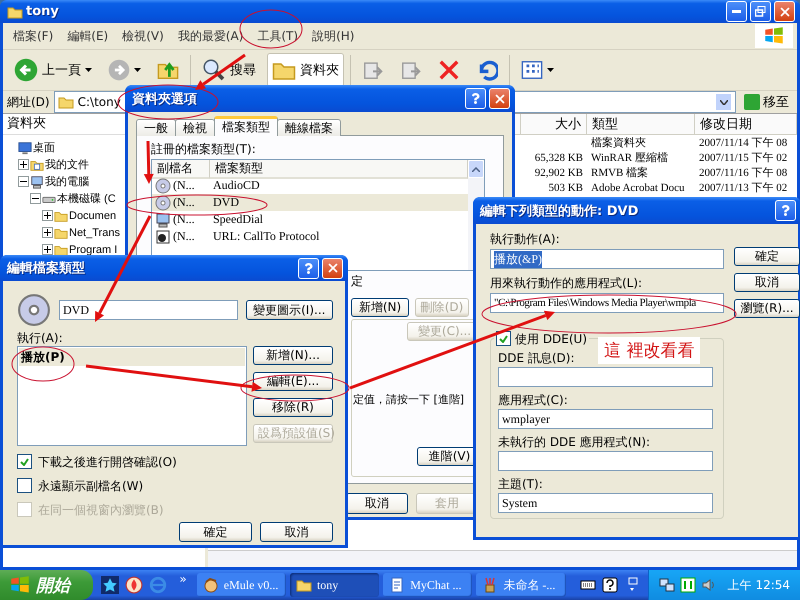 The image size is (800, 600). Describe the element at coordinates (91, 485) in the screenshot. I see `checkbox-label: 永遠顯示副檔名(W)` at that location.